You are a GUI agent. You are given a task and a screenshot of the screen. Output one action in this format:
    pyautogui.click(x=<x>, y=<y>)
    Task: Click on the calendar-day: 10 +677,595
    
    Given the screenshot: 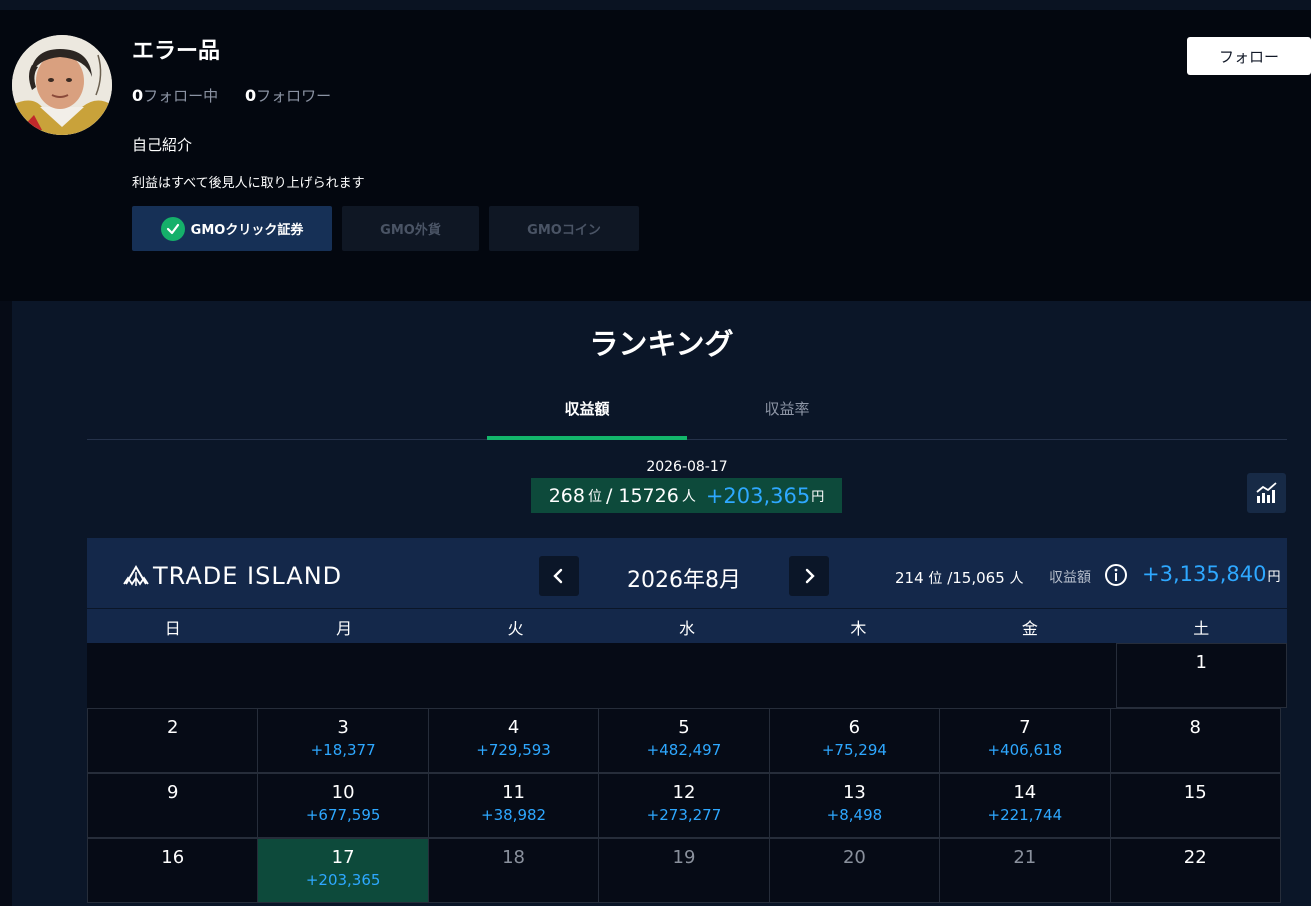 What is the action you would take?
    pyautogui.click(x=343, y=805)
    